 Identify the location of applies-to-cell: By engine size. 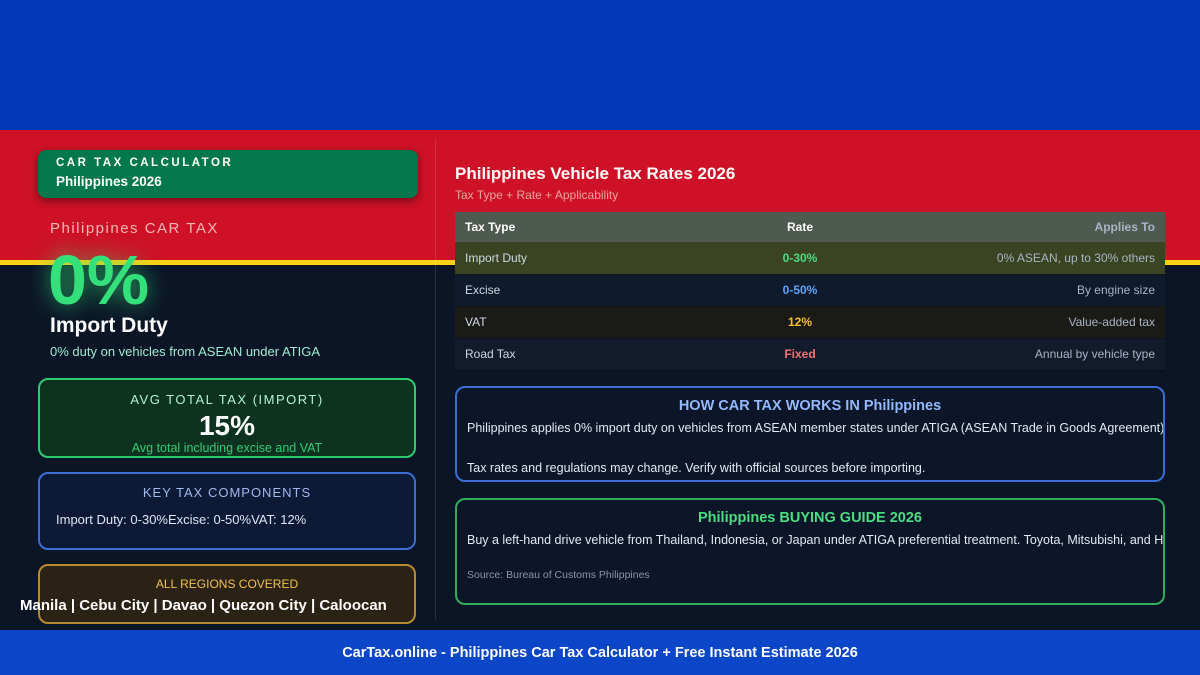
(1040, 290).